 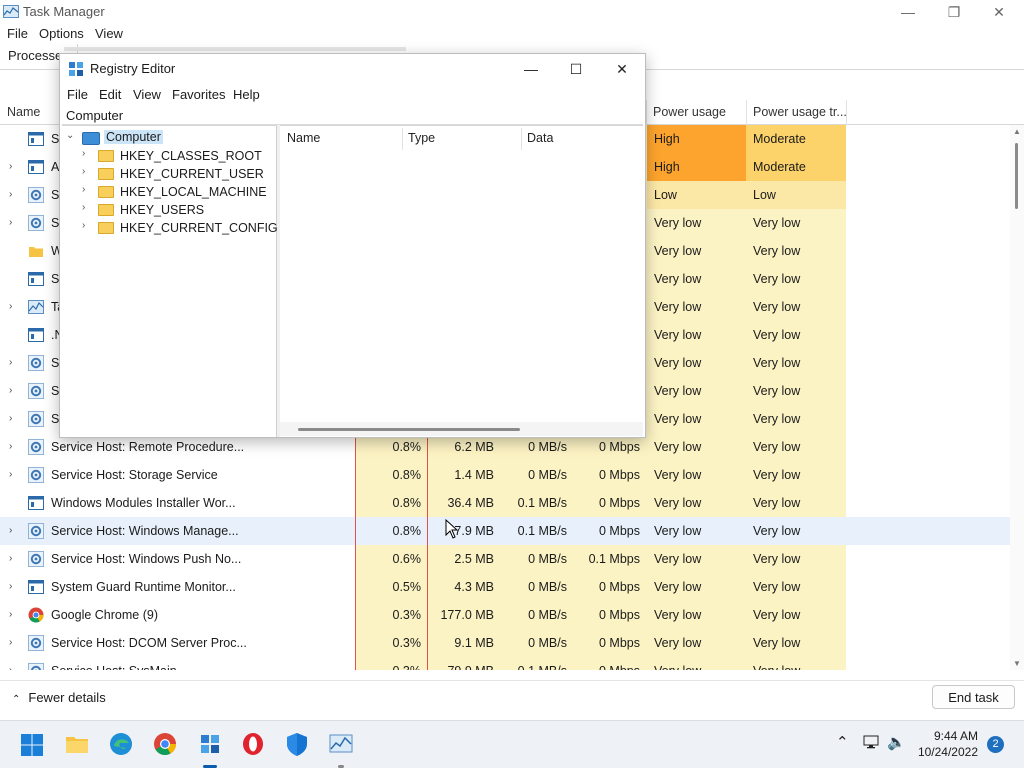 I want to click on chevron-down-icon: ⌄, so click(x=70, y=135).